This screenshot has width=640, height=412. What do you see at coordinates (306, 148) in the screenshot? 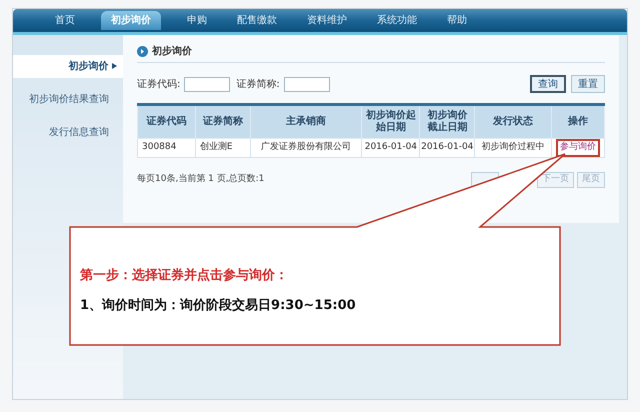
I see `table-cell: 广发证券股份有限公司` at bounding box center [306, 148].